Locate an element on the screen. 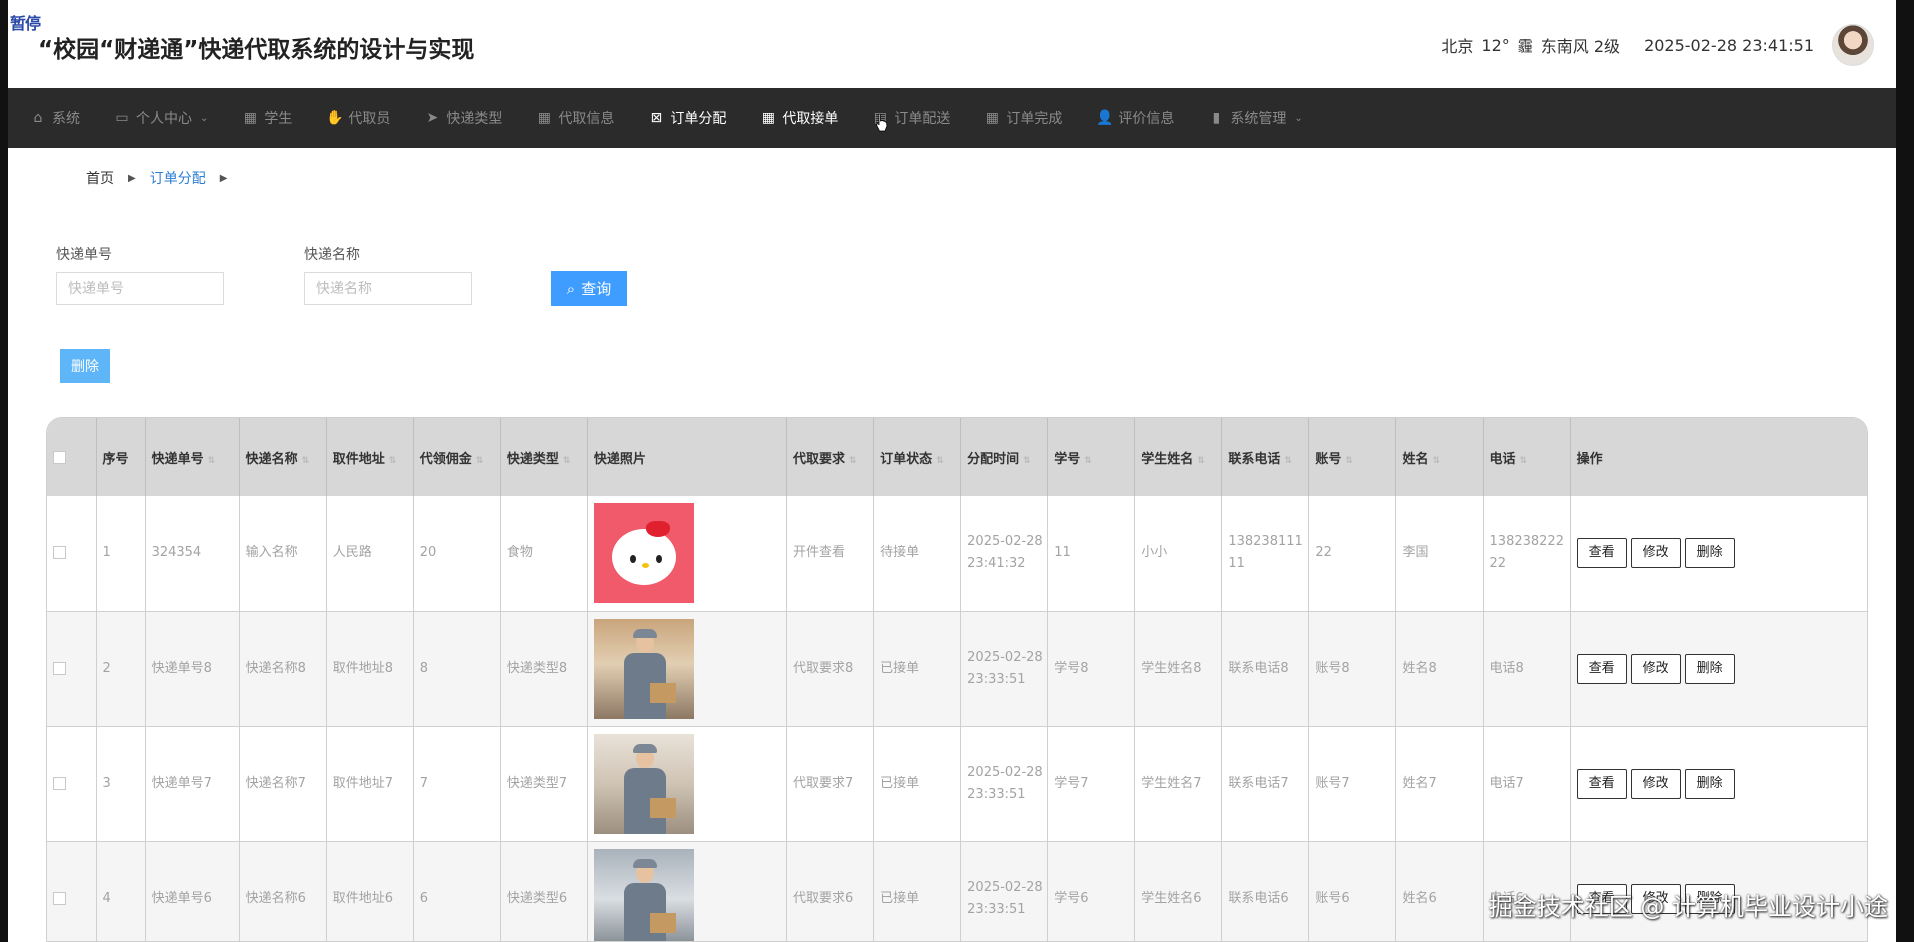 This screenshot has width=1914, height=942. column-header: 姓名 ⇅ is located at coordinates (1439, 457).